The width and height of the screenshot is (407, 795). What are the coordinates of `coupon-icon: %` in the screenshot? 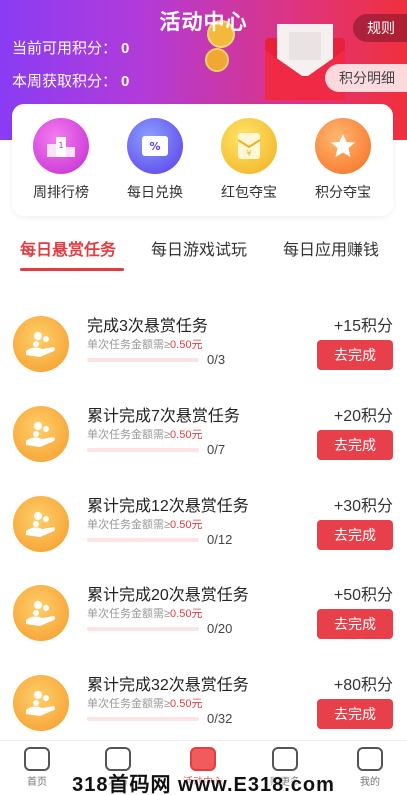 It's located at (155, 146).